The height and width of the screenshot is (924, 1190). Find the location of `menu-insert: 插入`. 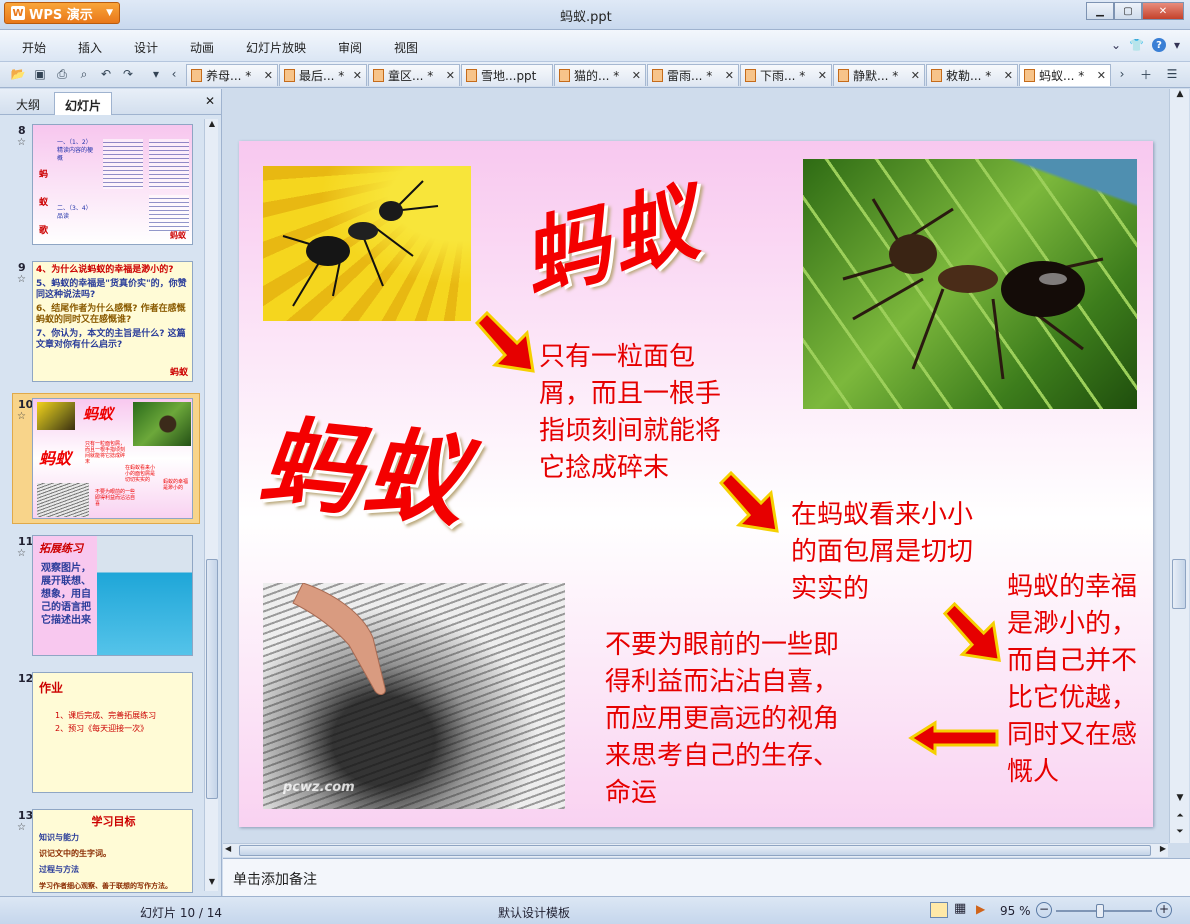

menu-insert: 插入 is located at coordinates (90, 47).